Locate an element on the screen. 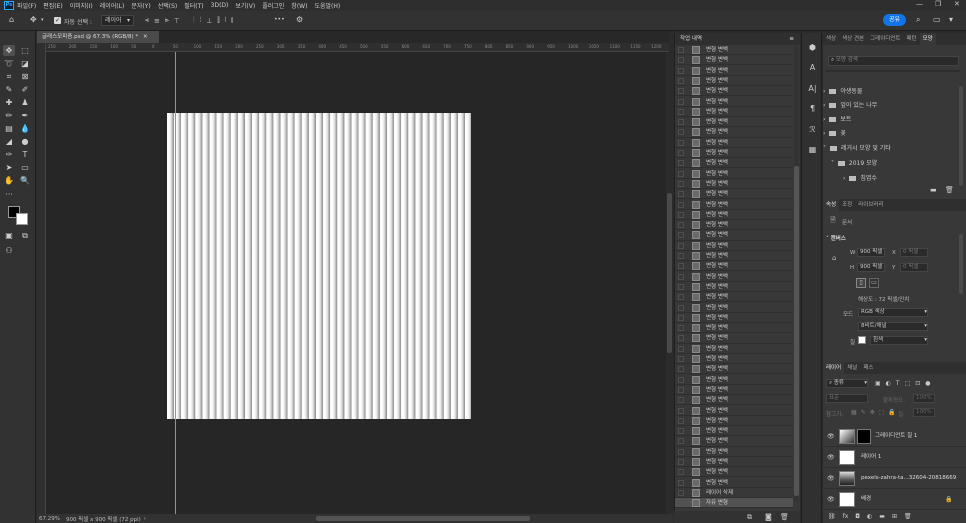 Image resolution: width=966 pixels, height=523 pixels. menu-edit: 편집(E) is located at coordinates (53, 5).